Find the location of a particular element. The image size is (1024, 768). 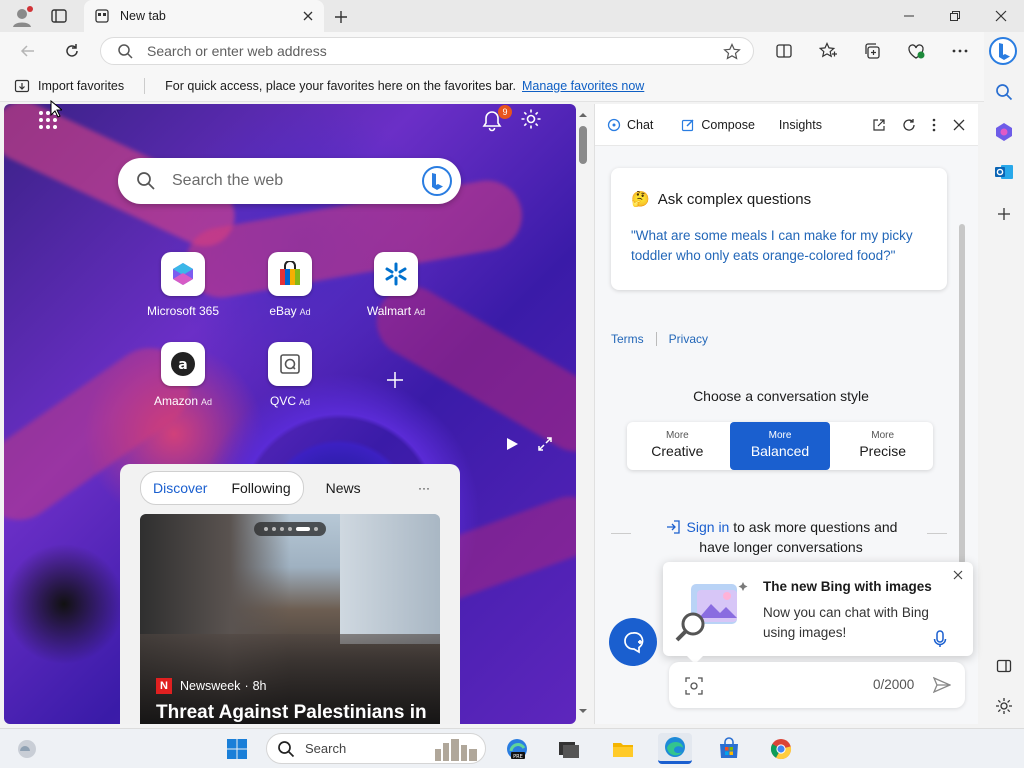

sidebar-more-icon is located at coordinates (934, 125).